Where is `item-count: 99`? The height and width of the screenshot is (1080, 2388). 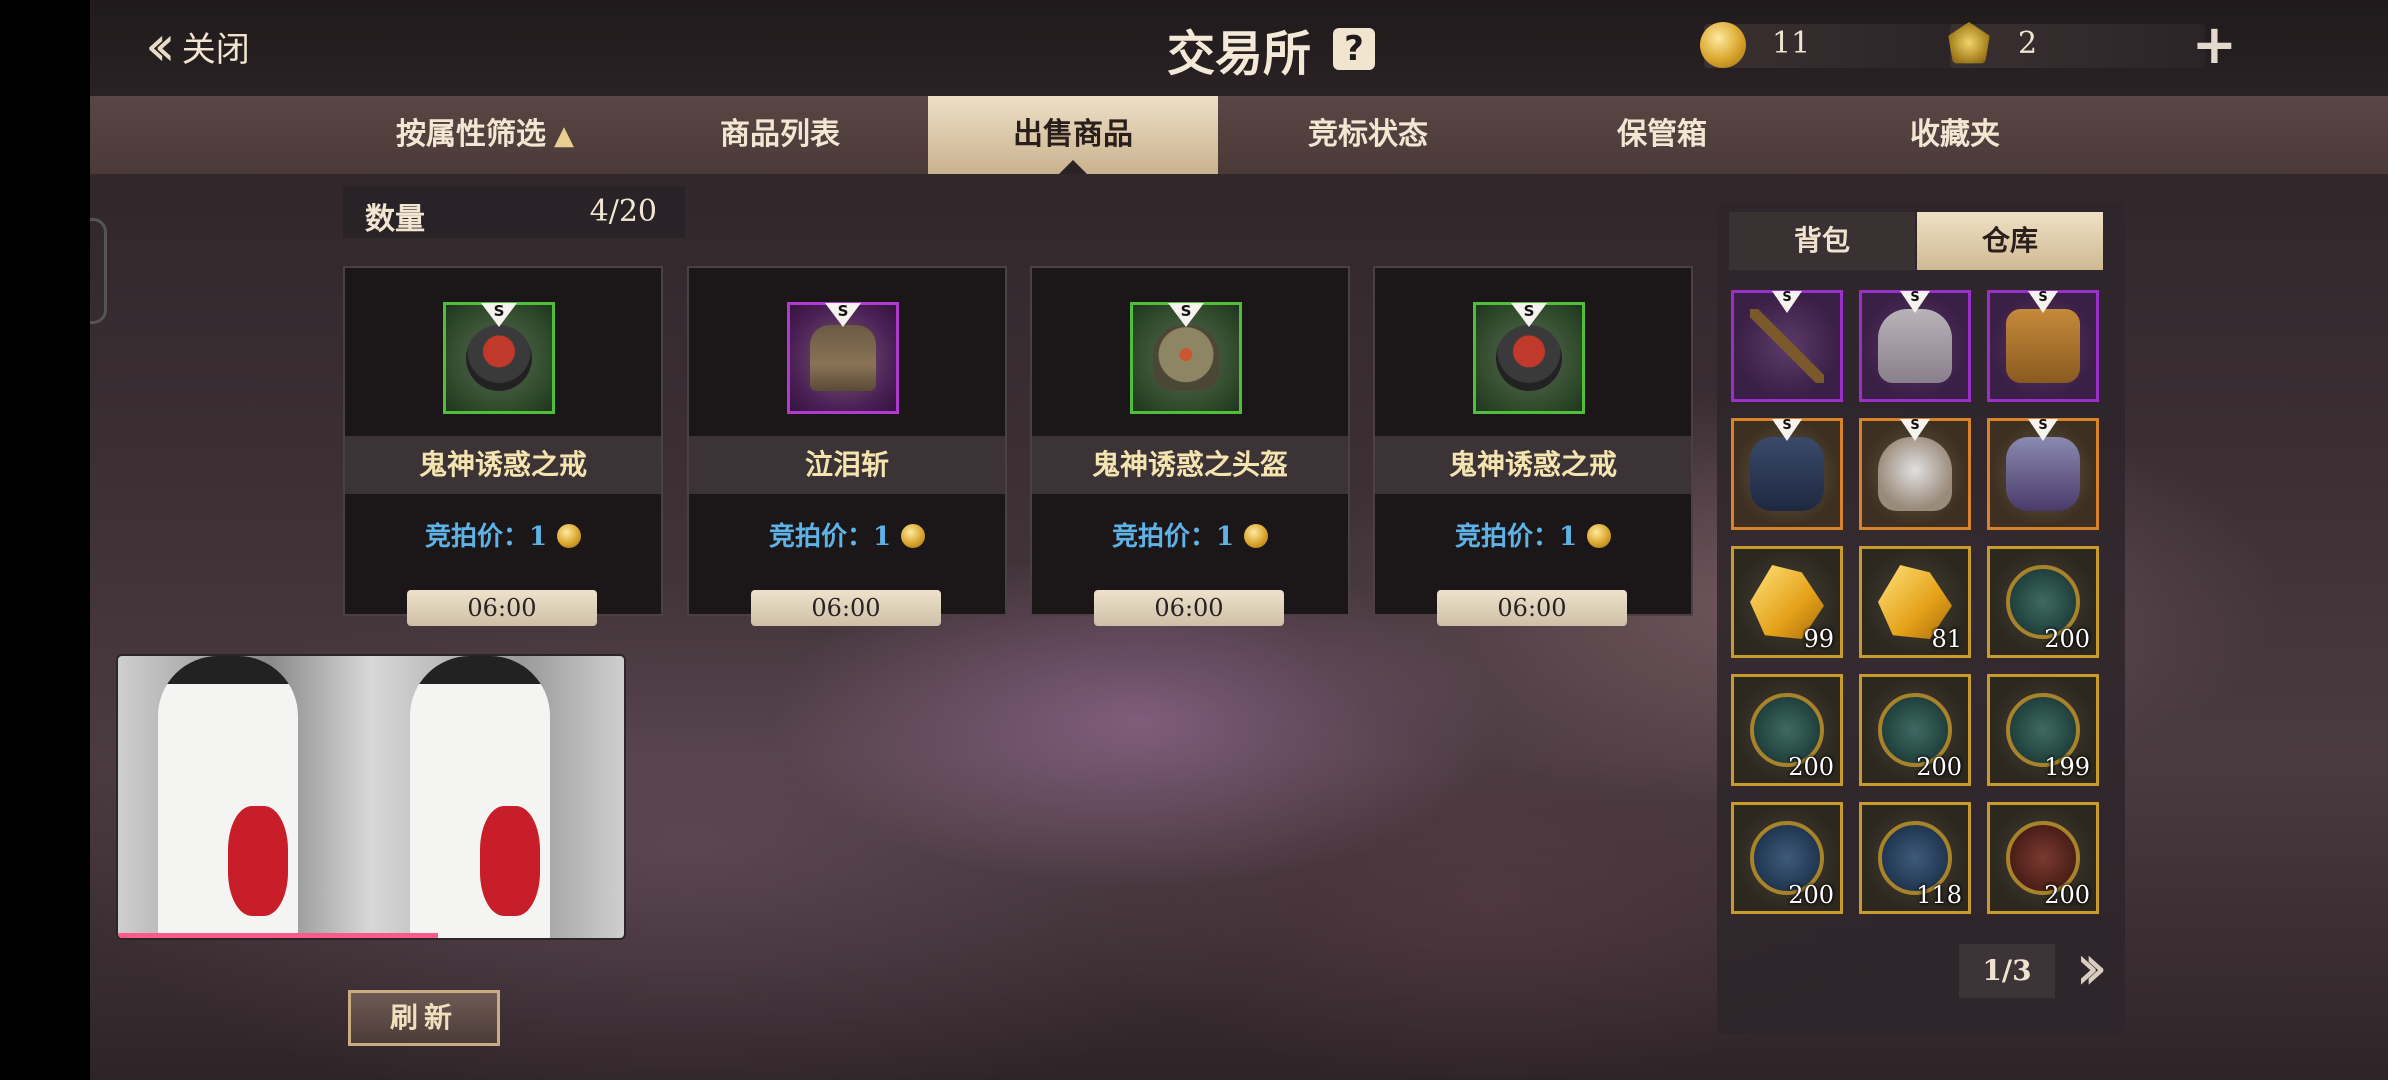
item-count: 99 is located at coordinates (1818, 639).